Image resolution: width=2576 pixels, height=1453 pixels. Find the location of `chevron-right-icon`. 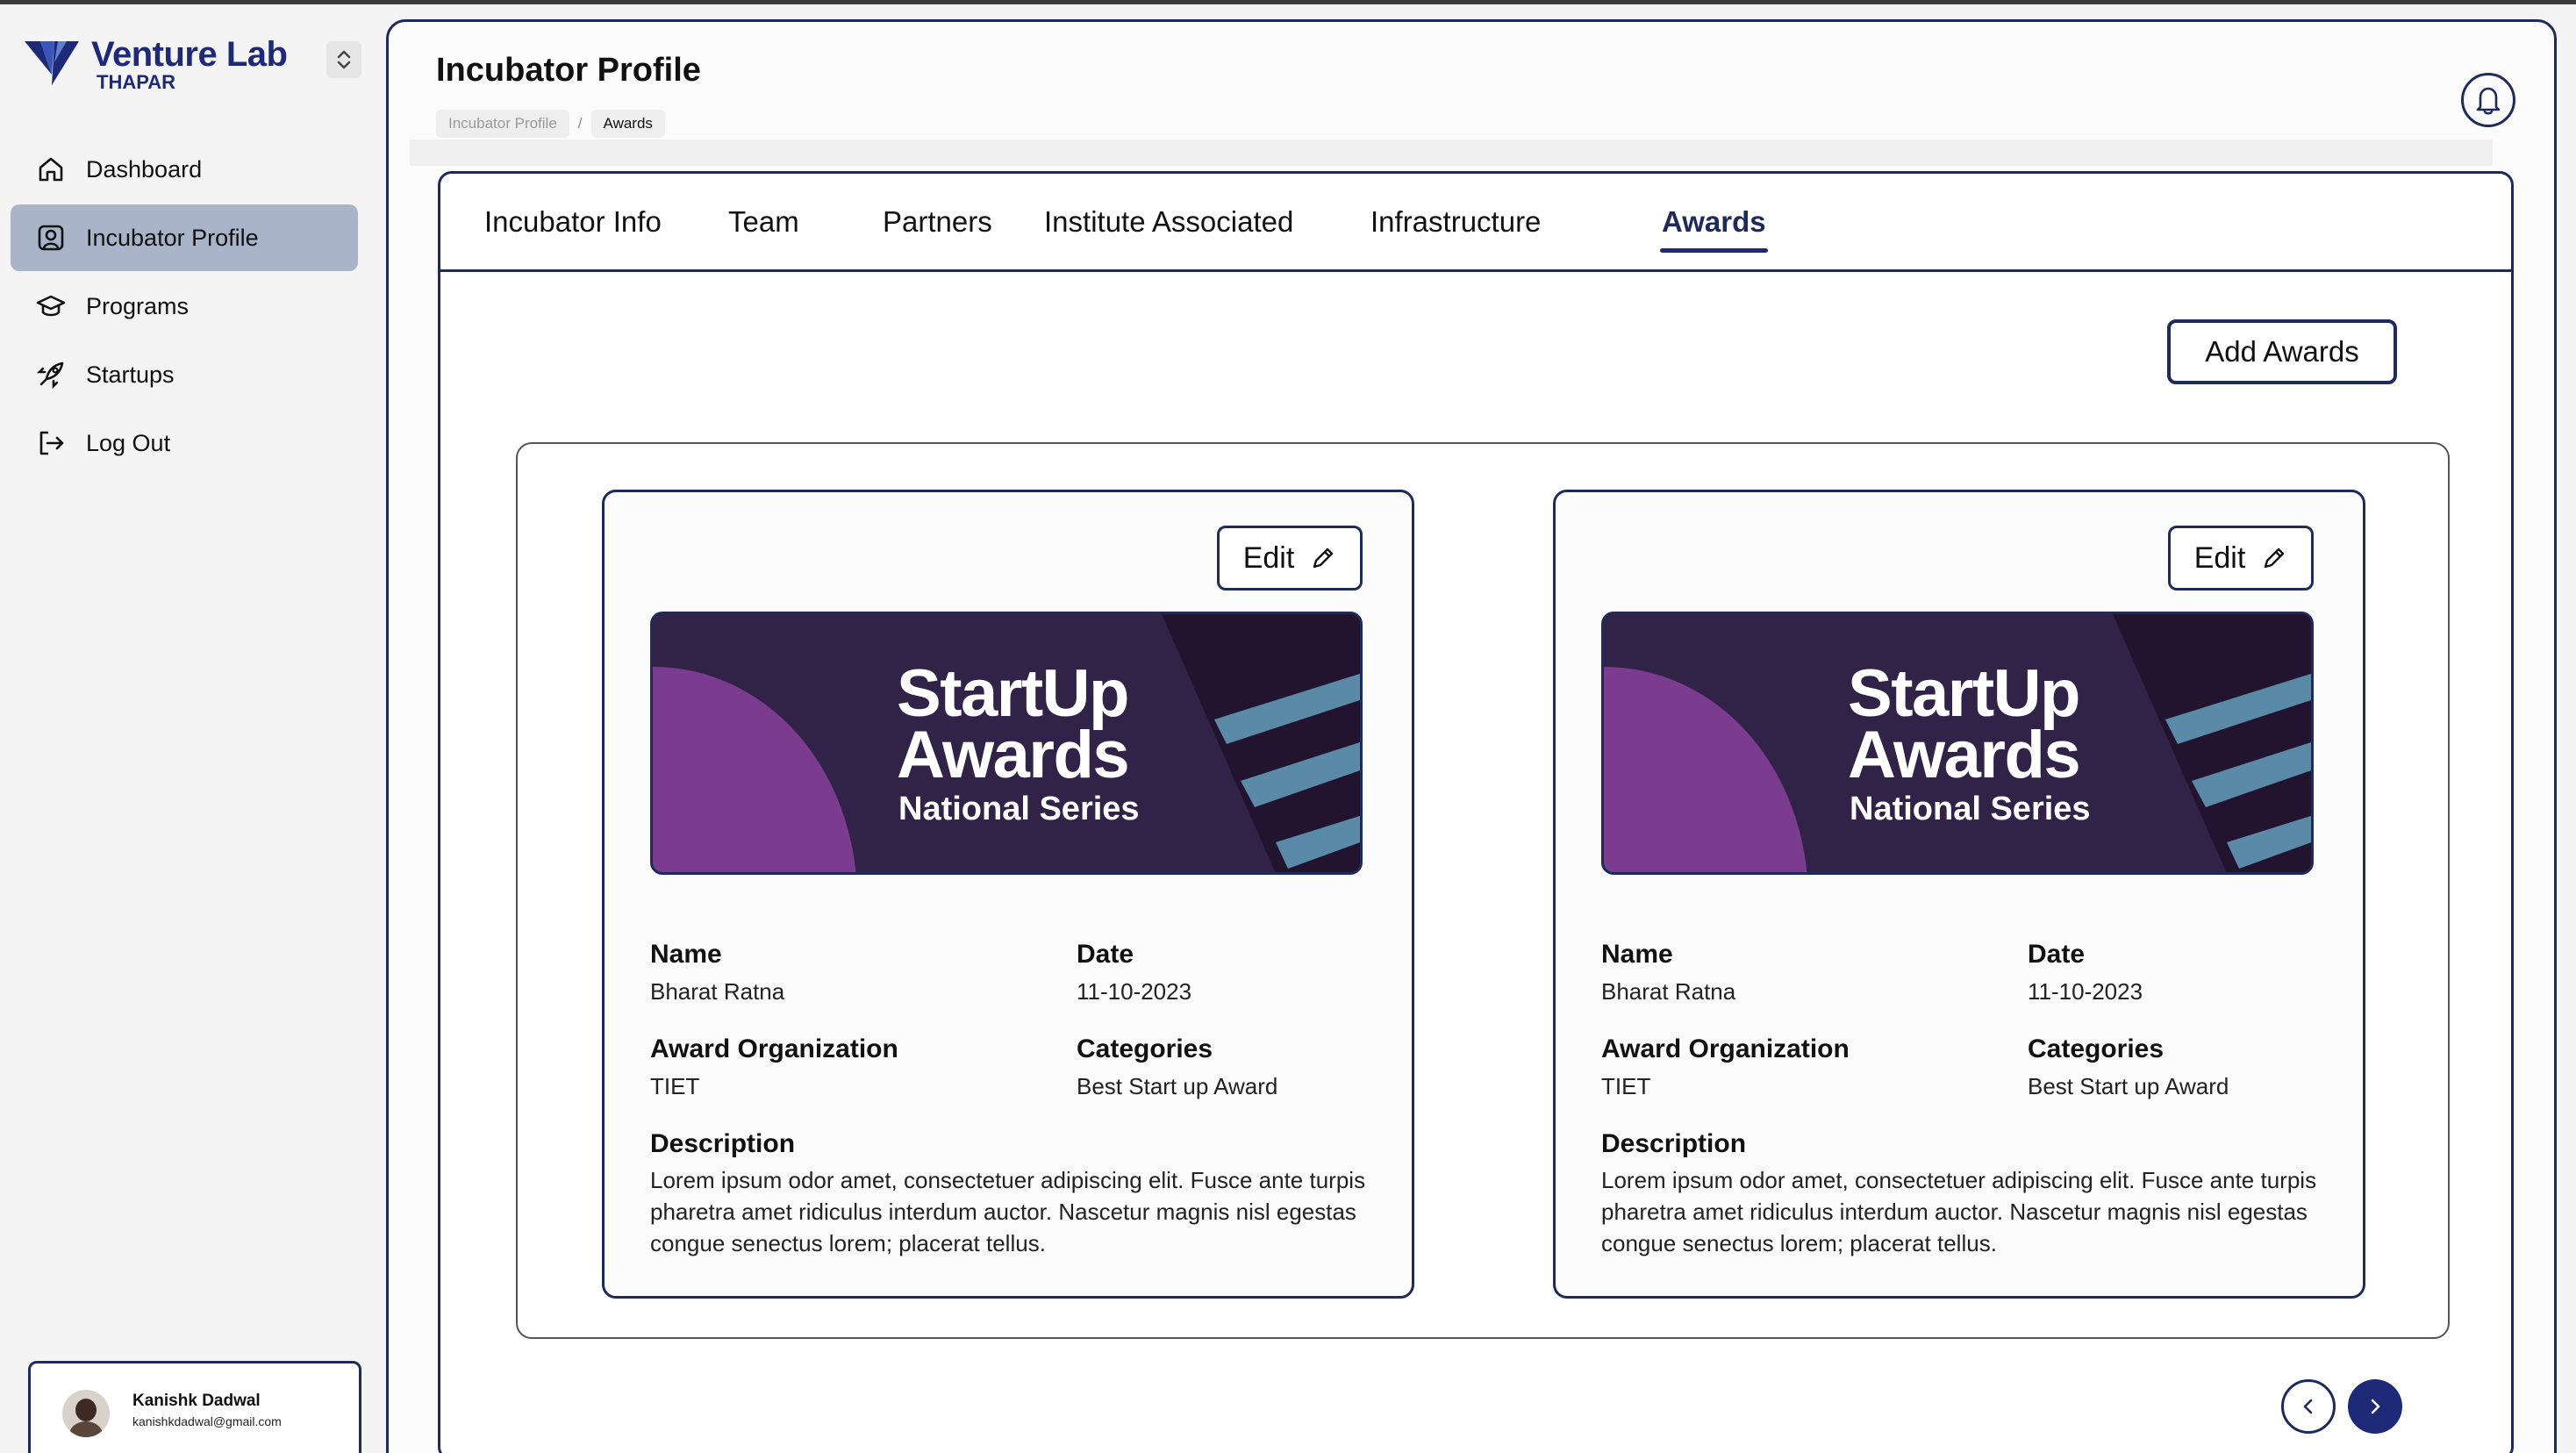

chevron-right-icon is located at coordinates (2375, 1406).